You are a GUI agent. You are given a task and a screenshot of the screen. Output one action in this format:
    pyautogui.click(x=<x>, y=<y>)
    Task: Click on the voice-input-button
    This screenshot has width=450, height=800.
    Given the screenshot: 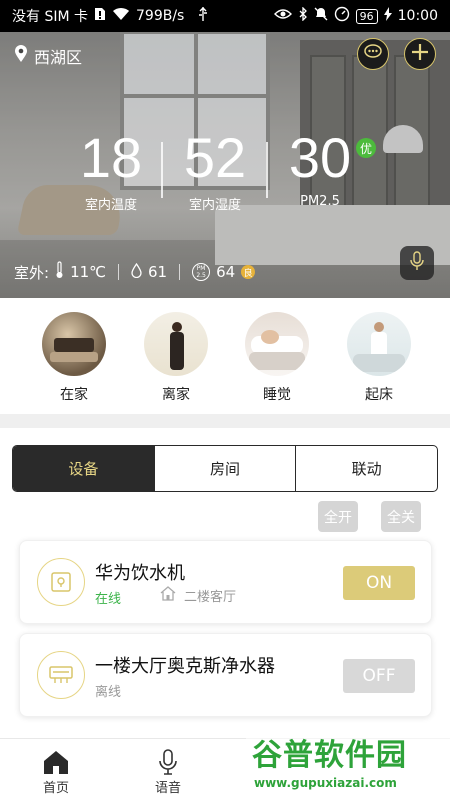 What is the action you would take?
    pyautogui.click(x=417, y=263)
    